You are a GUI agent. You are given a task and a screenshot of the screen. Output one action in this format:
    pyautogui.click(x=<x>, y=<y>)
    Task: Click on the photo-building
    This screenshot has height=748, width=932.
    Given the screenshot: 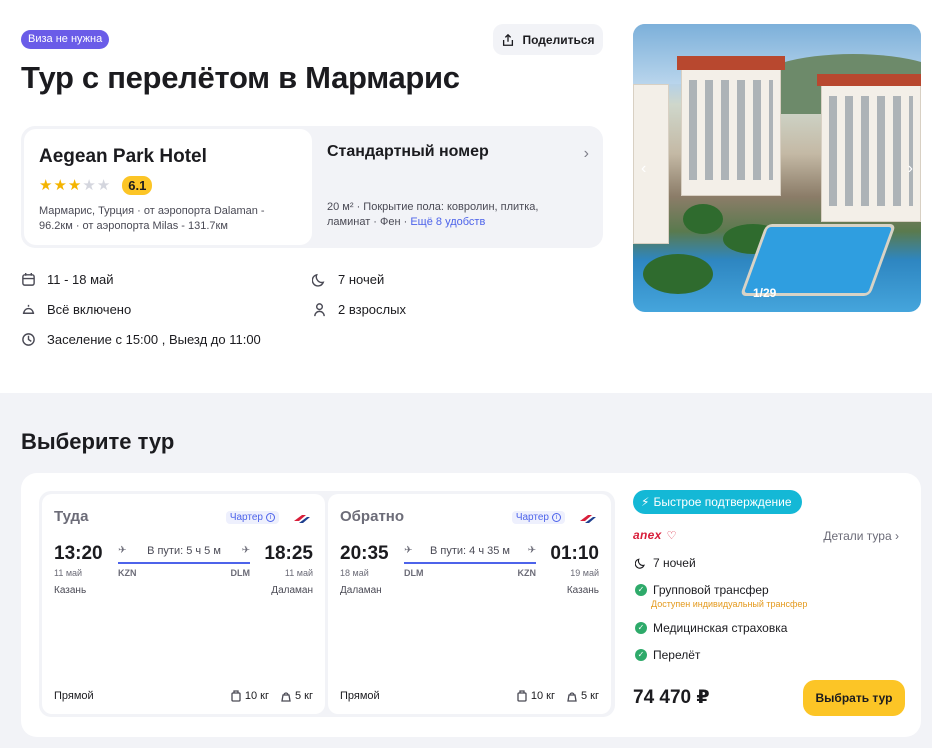 What is the action you would take?
    pyautogui.click(x=651, y=164)
    